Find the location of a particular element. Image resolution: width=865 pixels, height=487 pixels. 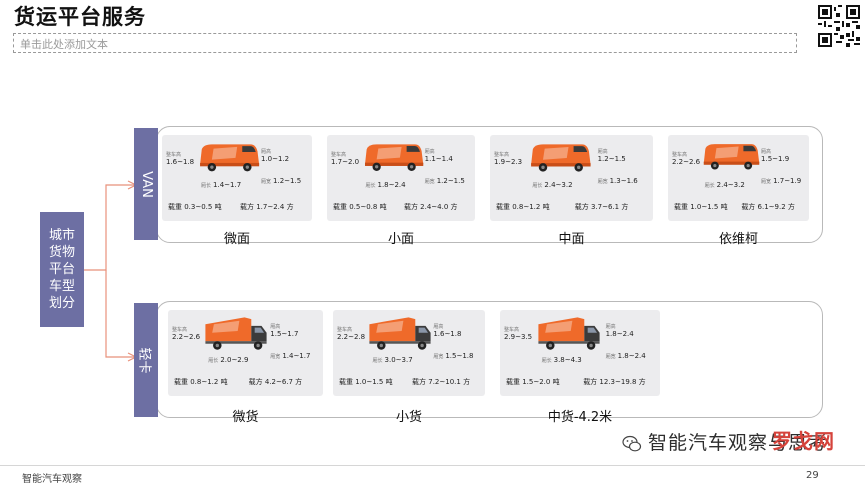

box-length-spec: 厢长 3.8~4.3 is located at coordinates (561, 360).